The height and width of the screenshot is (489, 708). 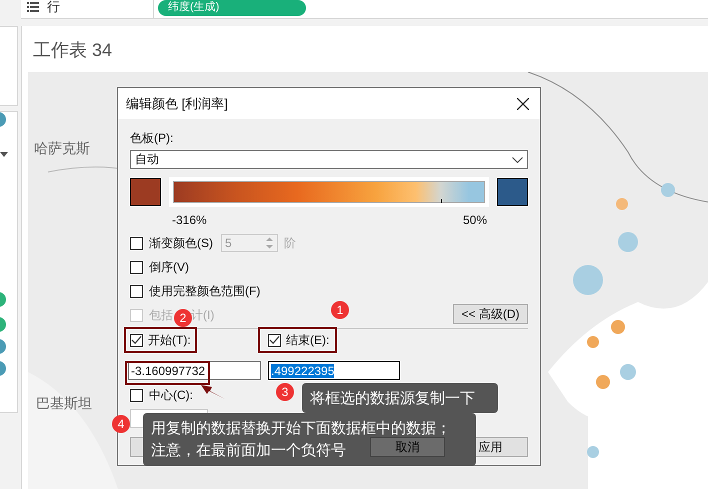 What do you see at coordinates (161, 315) in the screenshot?
I see `option-label: 包括` at bounding box center [161, 315].